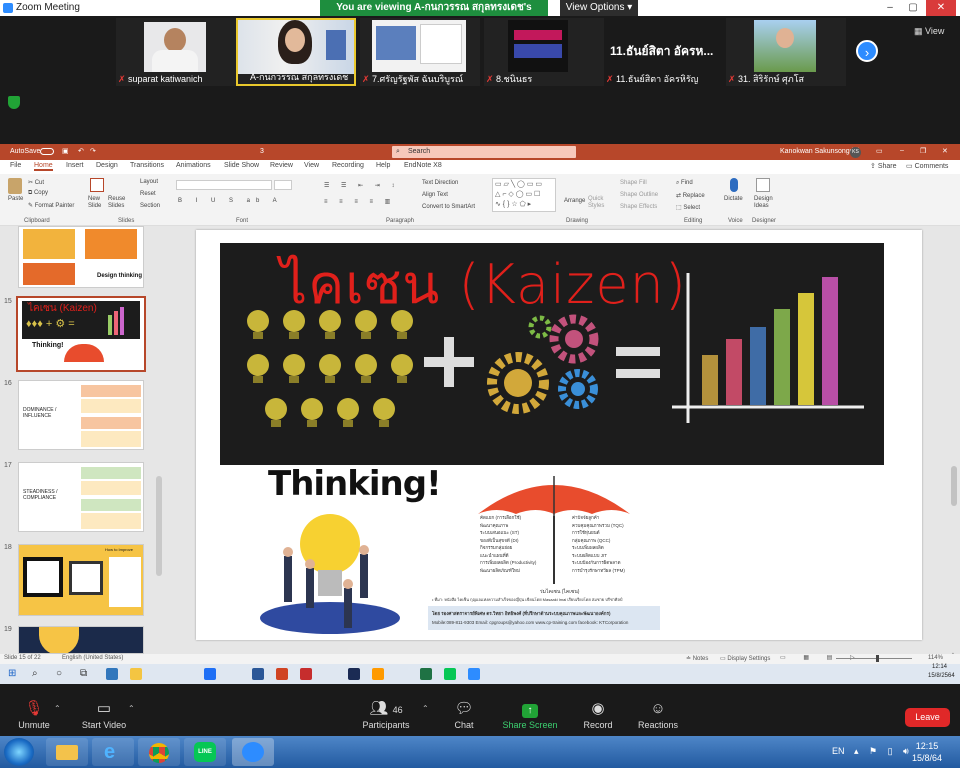  Describe the element at coordinates (450, 674) in the screenshot. I see `line-icon` at that location.